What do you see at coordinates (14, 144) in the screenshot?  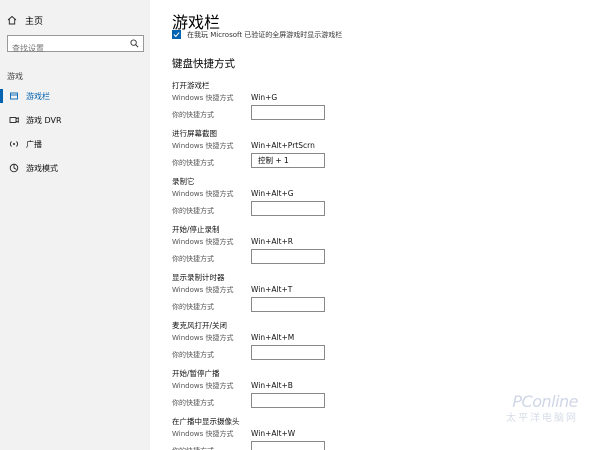 I see `broadcast-icon` at bounding box center [14, 144].